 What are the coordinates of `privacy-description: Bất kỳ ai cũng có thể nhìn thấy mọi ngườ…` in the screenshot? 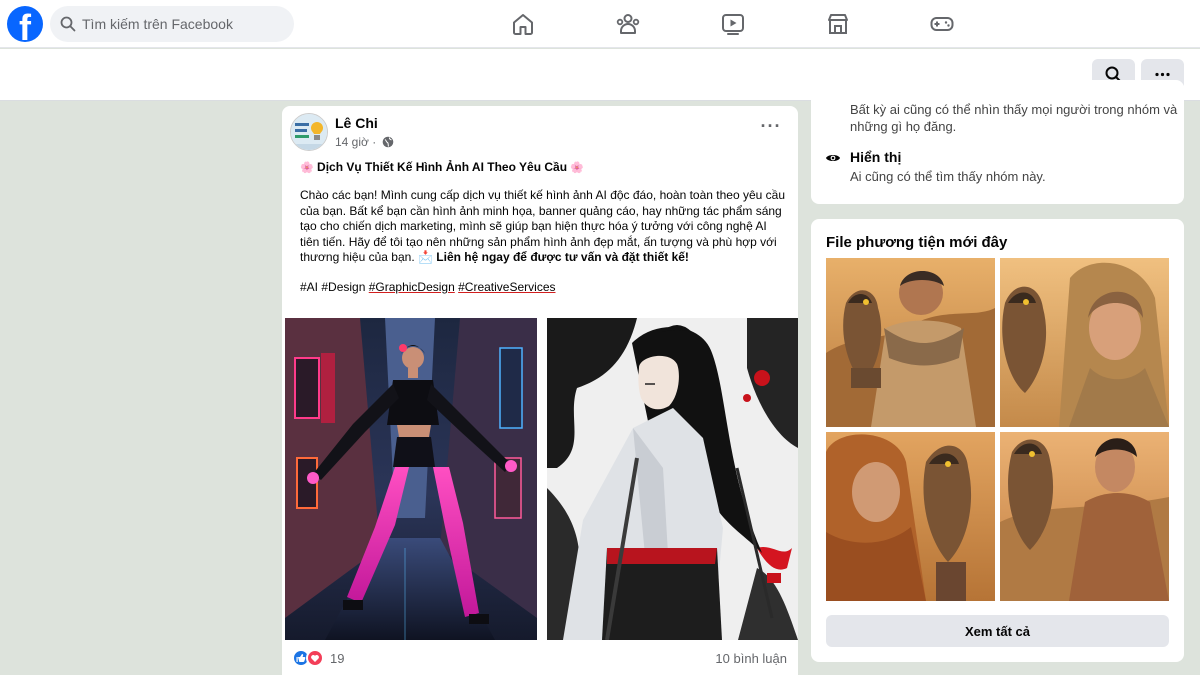 It's located at (1014, 118).